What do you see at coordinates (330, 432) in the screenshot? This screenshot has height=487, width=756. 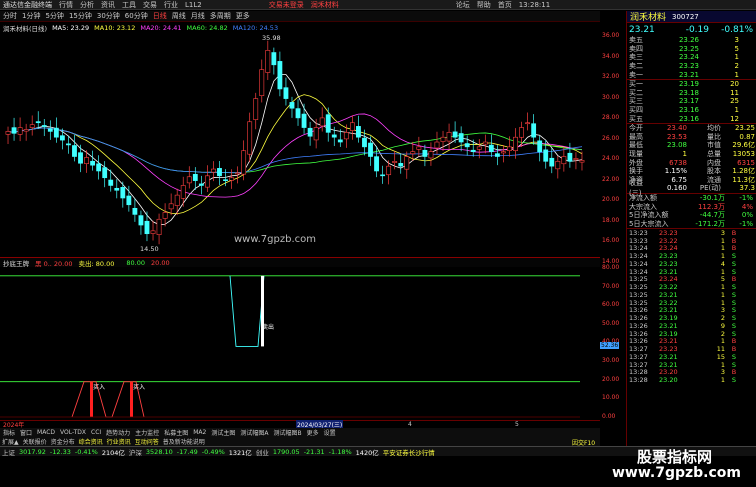 I see `tab-settings: 设置` at bounding box center [330, 432].